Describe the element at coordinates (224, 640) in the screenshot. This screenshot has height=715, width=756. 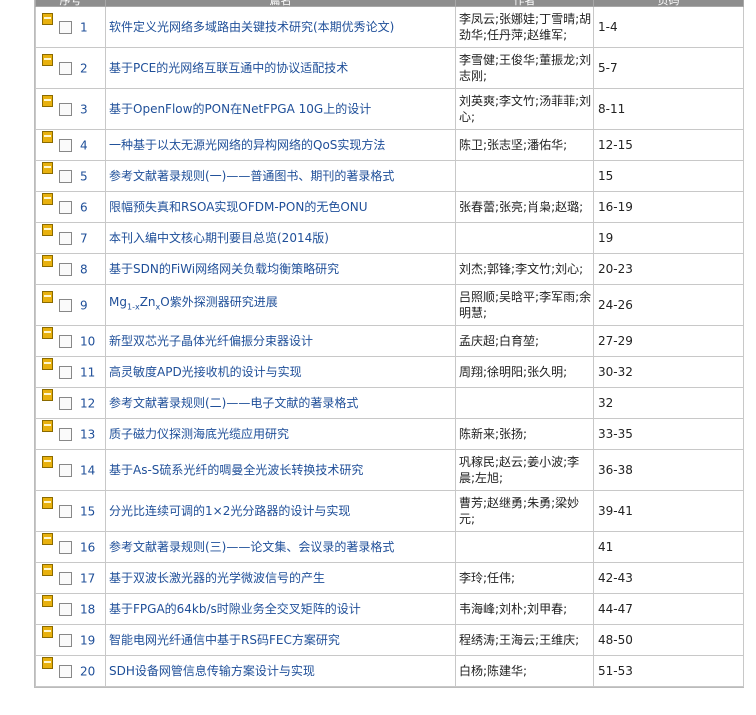
I see `article-title-link: 智能电网光纤通信中基于RS码FEC方案研究` at that location.